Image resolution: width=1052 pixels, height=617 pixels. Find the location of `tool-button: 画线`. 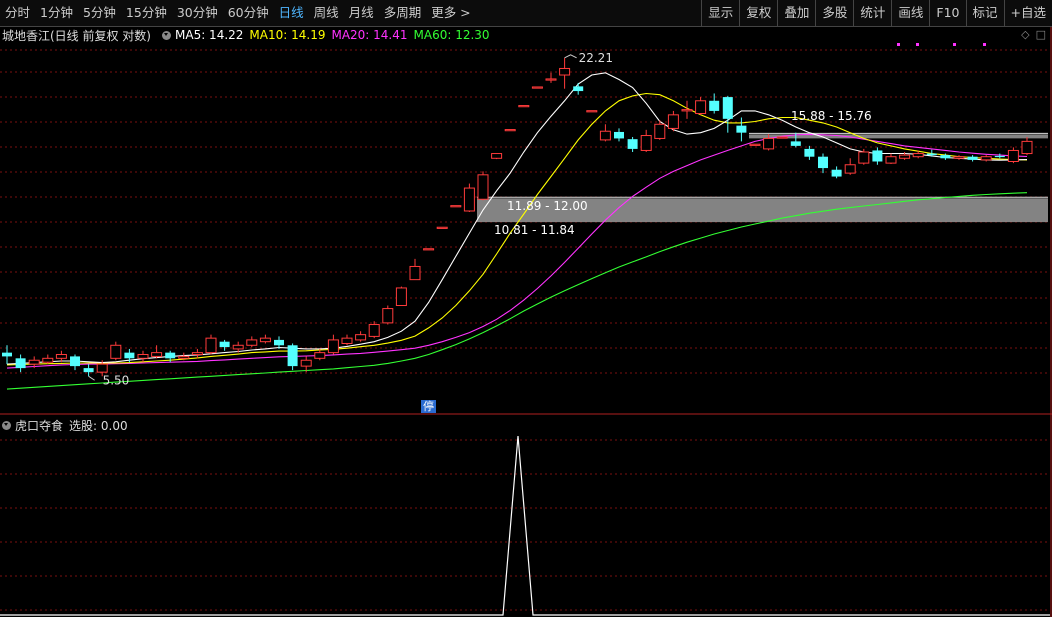

tool-button: 画线 is located at coordinates (910, 13).